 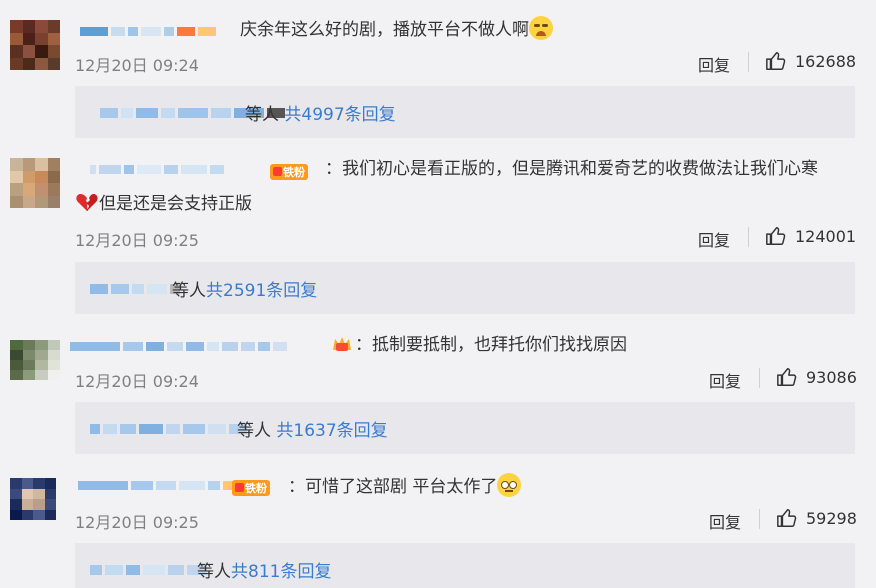 I want to click on like-button: 59298, so click(x=816, y=518).